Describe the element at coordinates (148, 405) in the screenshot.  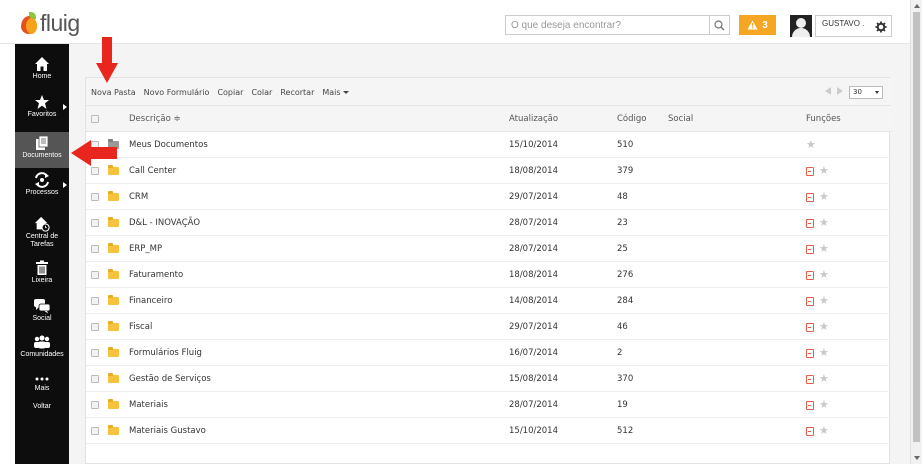
I see `row-description: Materiais` at that location.